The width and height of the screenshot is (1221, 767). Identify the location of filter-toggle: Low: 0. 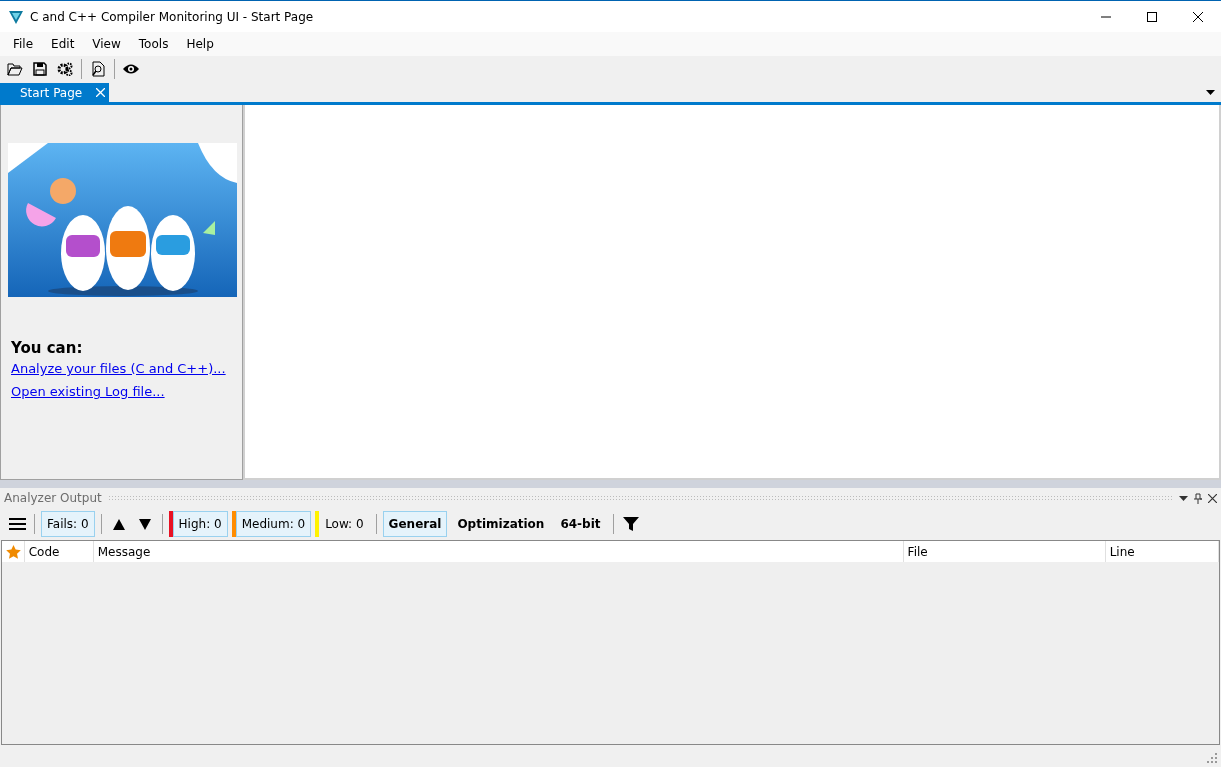
(344, 524).